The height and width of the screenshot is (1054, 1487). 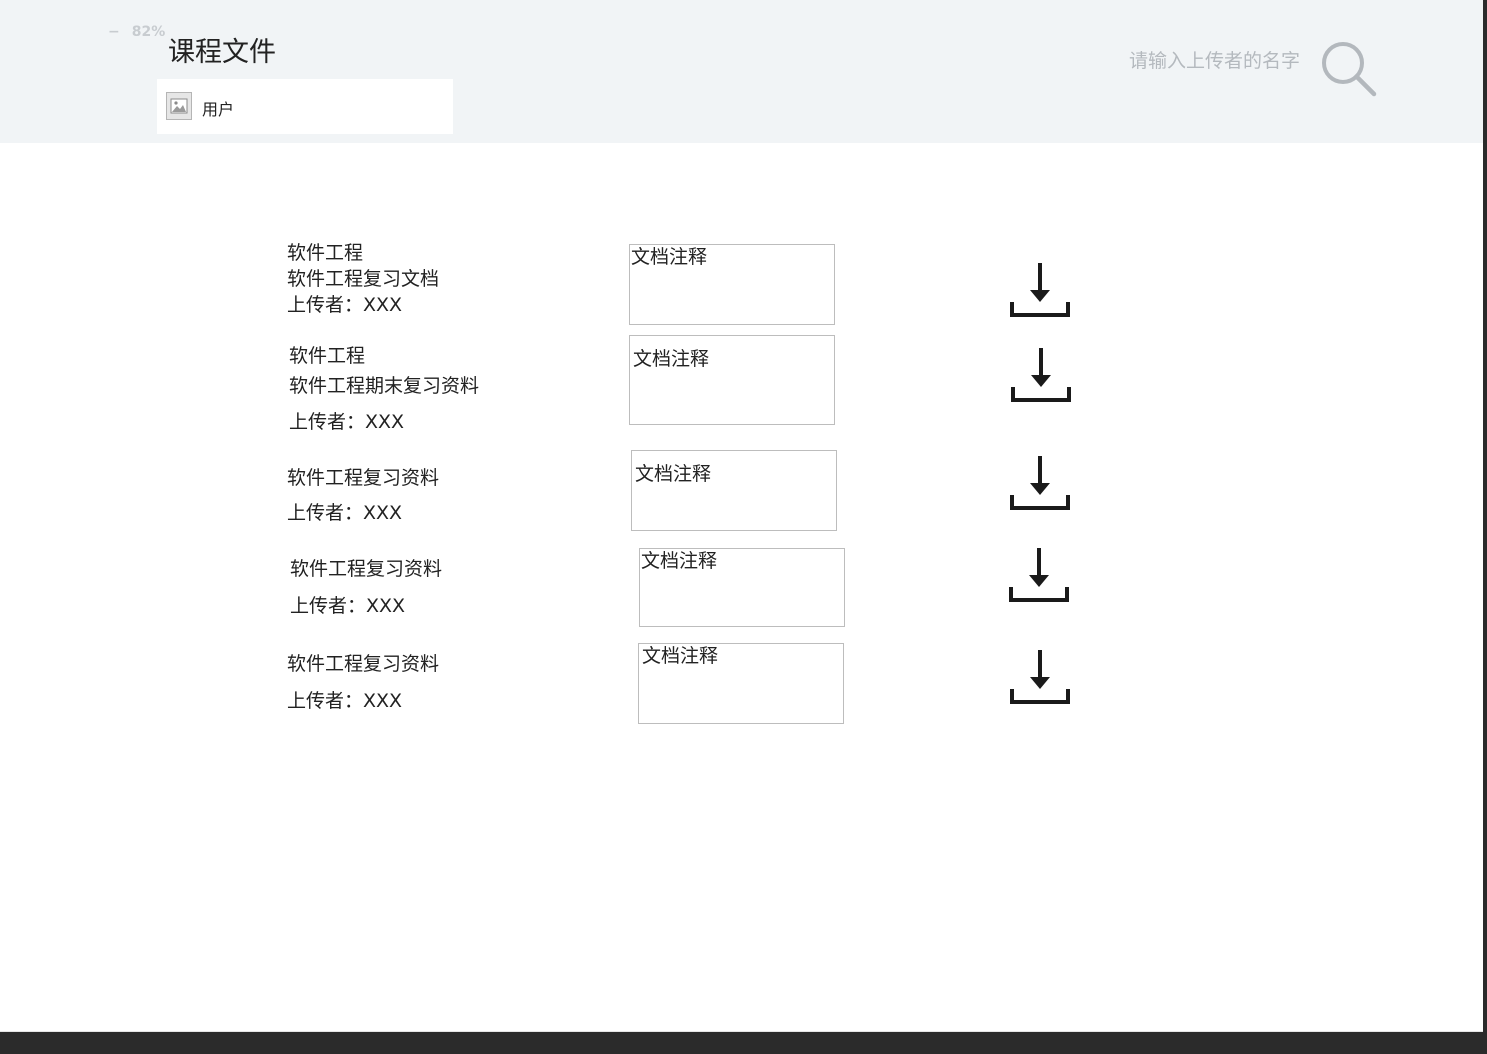 I want to click on file-title-5: 软件工程复习资料, so click(x=363, y=664).